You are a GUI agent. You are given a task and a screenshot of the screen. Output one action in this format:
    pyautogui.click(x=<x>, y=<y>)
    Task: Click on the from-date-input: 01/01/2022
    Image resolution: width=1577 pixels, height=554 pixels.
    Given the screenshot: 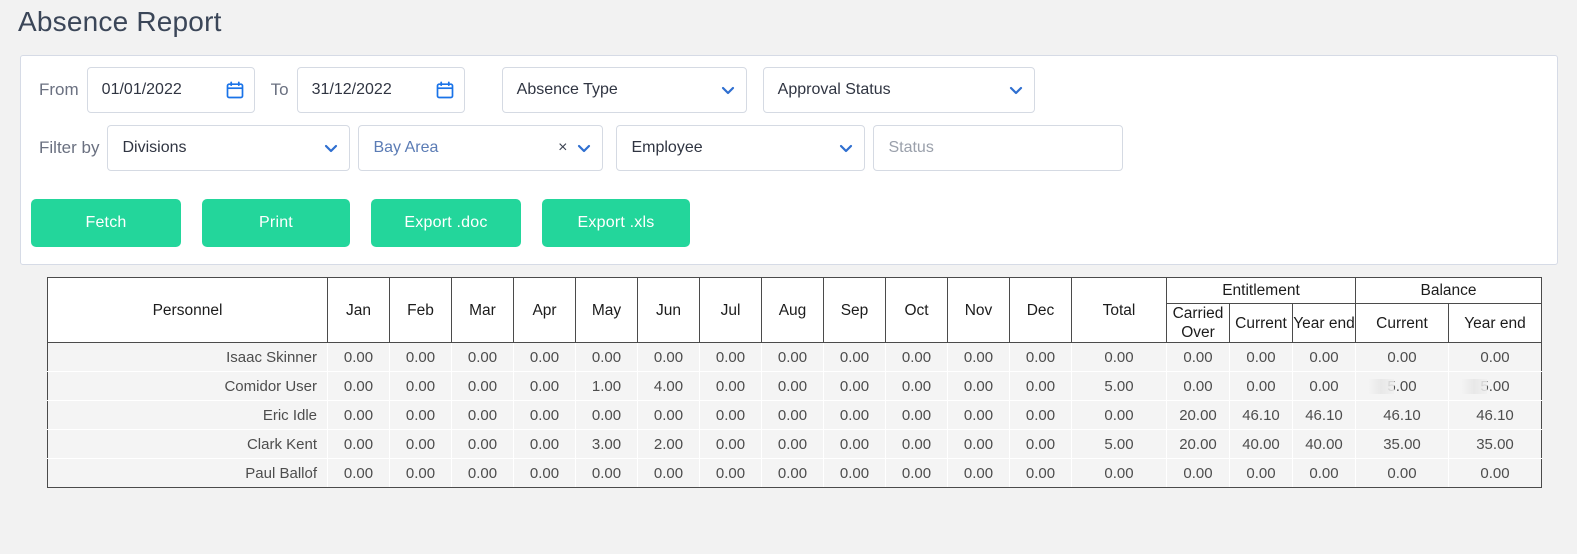 What is the action you would take?
    pyautogui.click(x=170, y=90)
    